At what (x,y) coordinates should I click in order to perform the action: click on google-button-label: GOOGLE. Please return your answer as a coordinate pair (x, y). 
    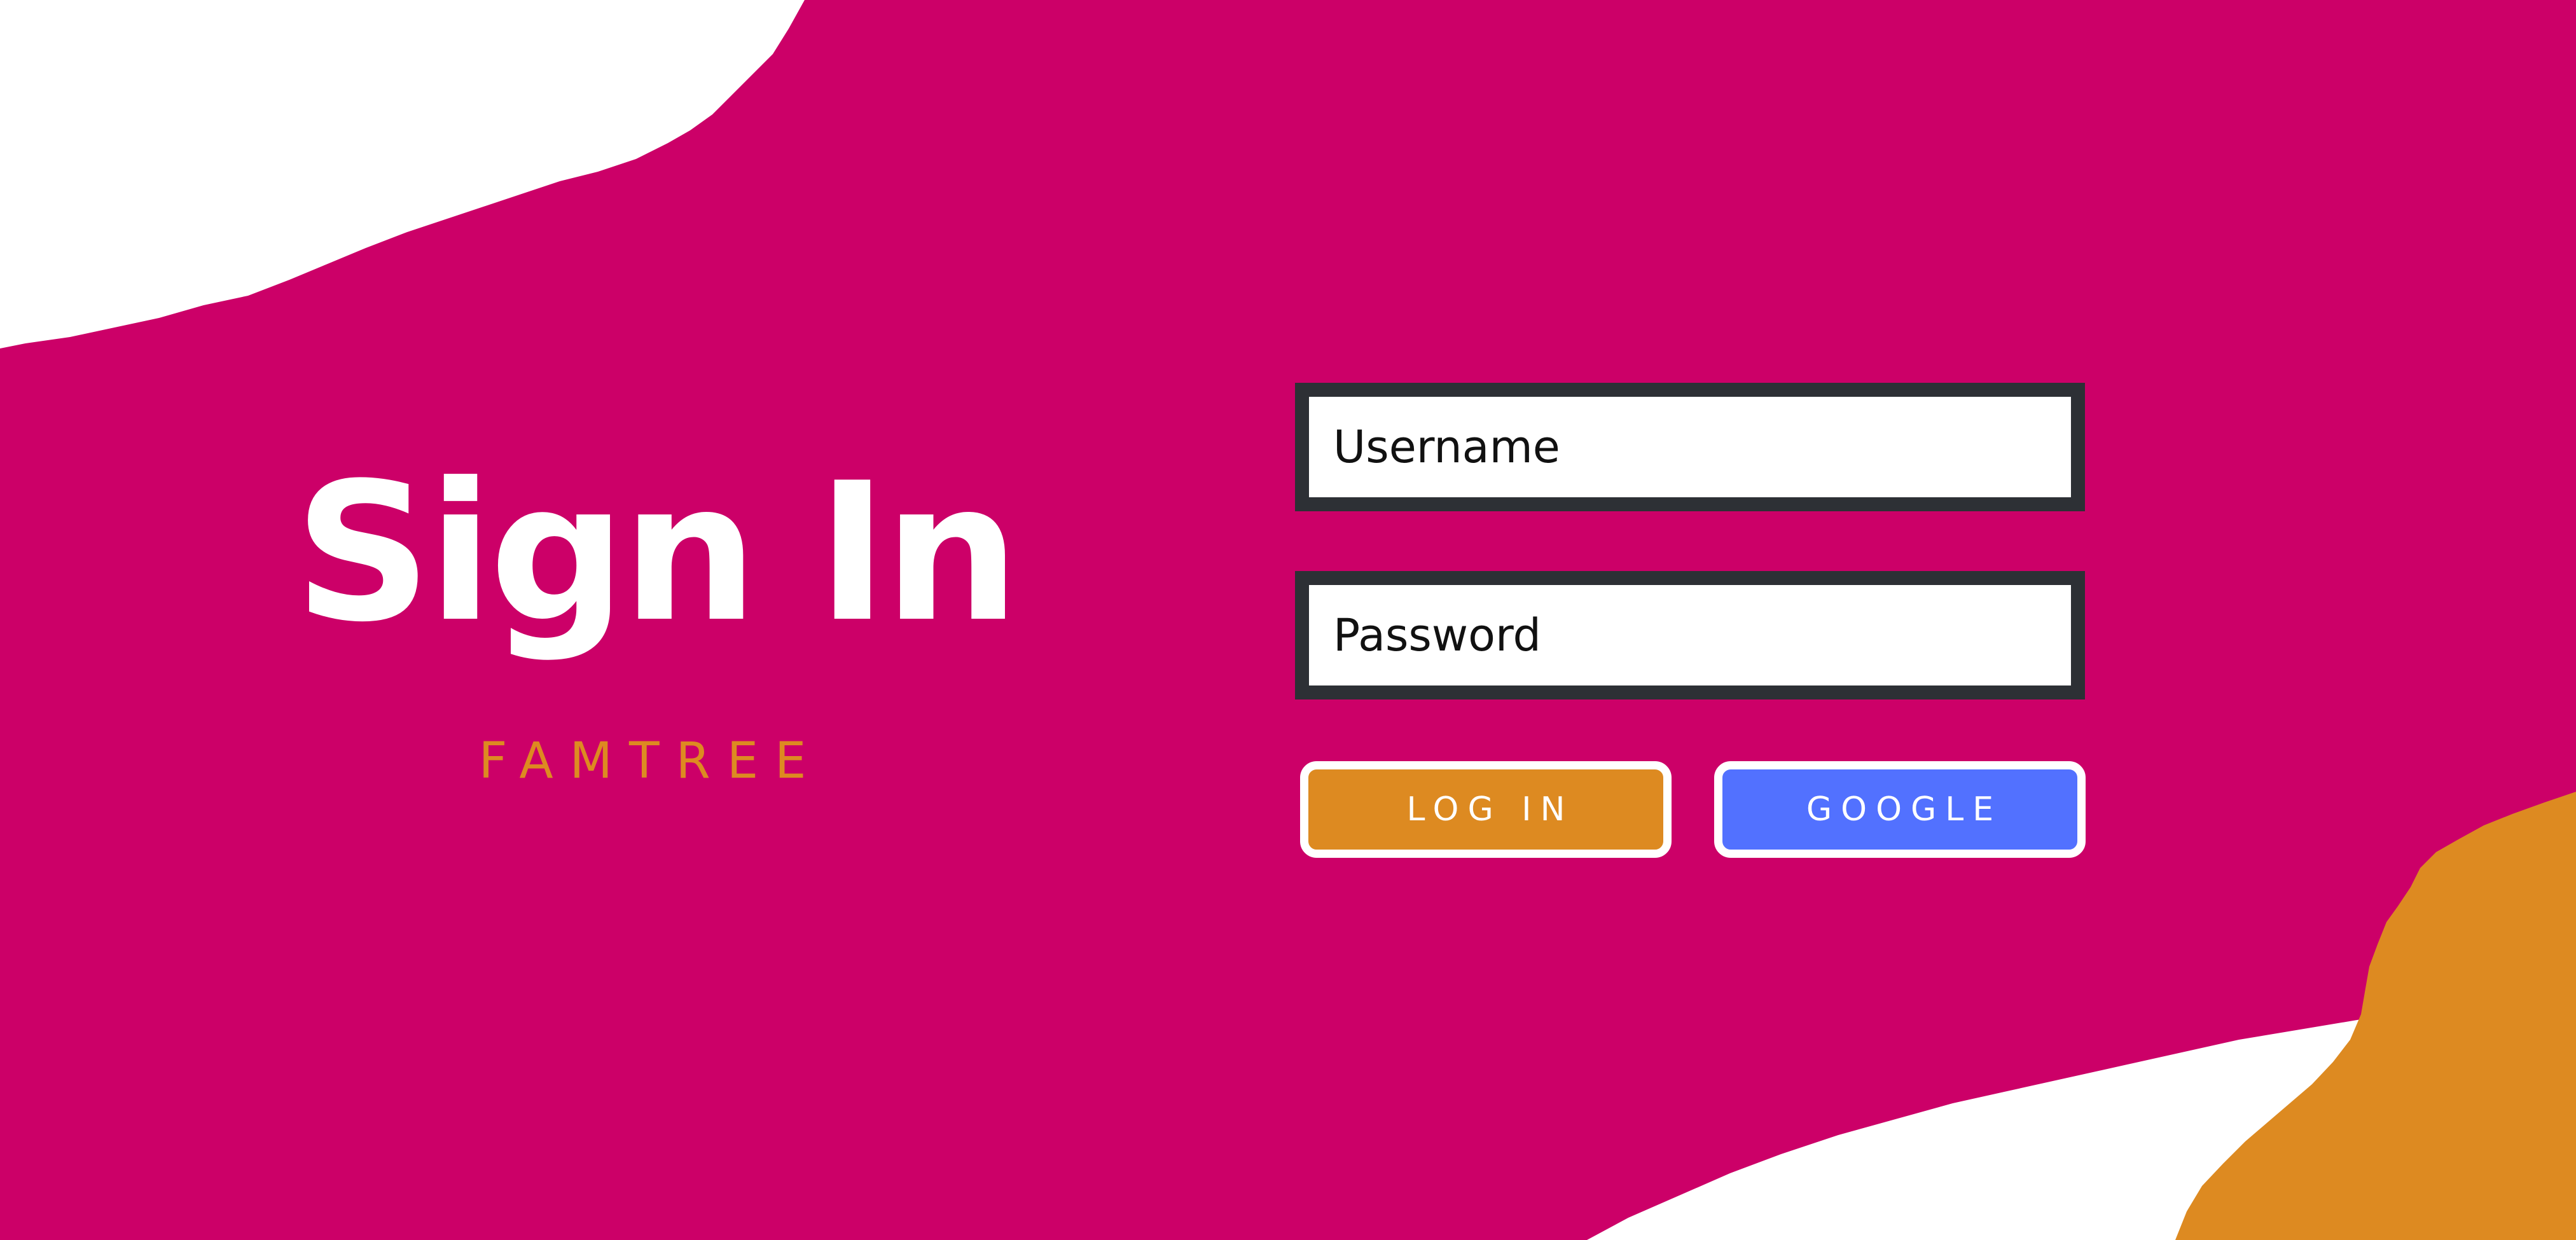
    Looking at the image, I should click on (1904, 809).